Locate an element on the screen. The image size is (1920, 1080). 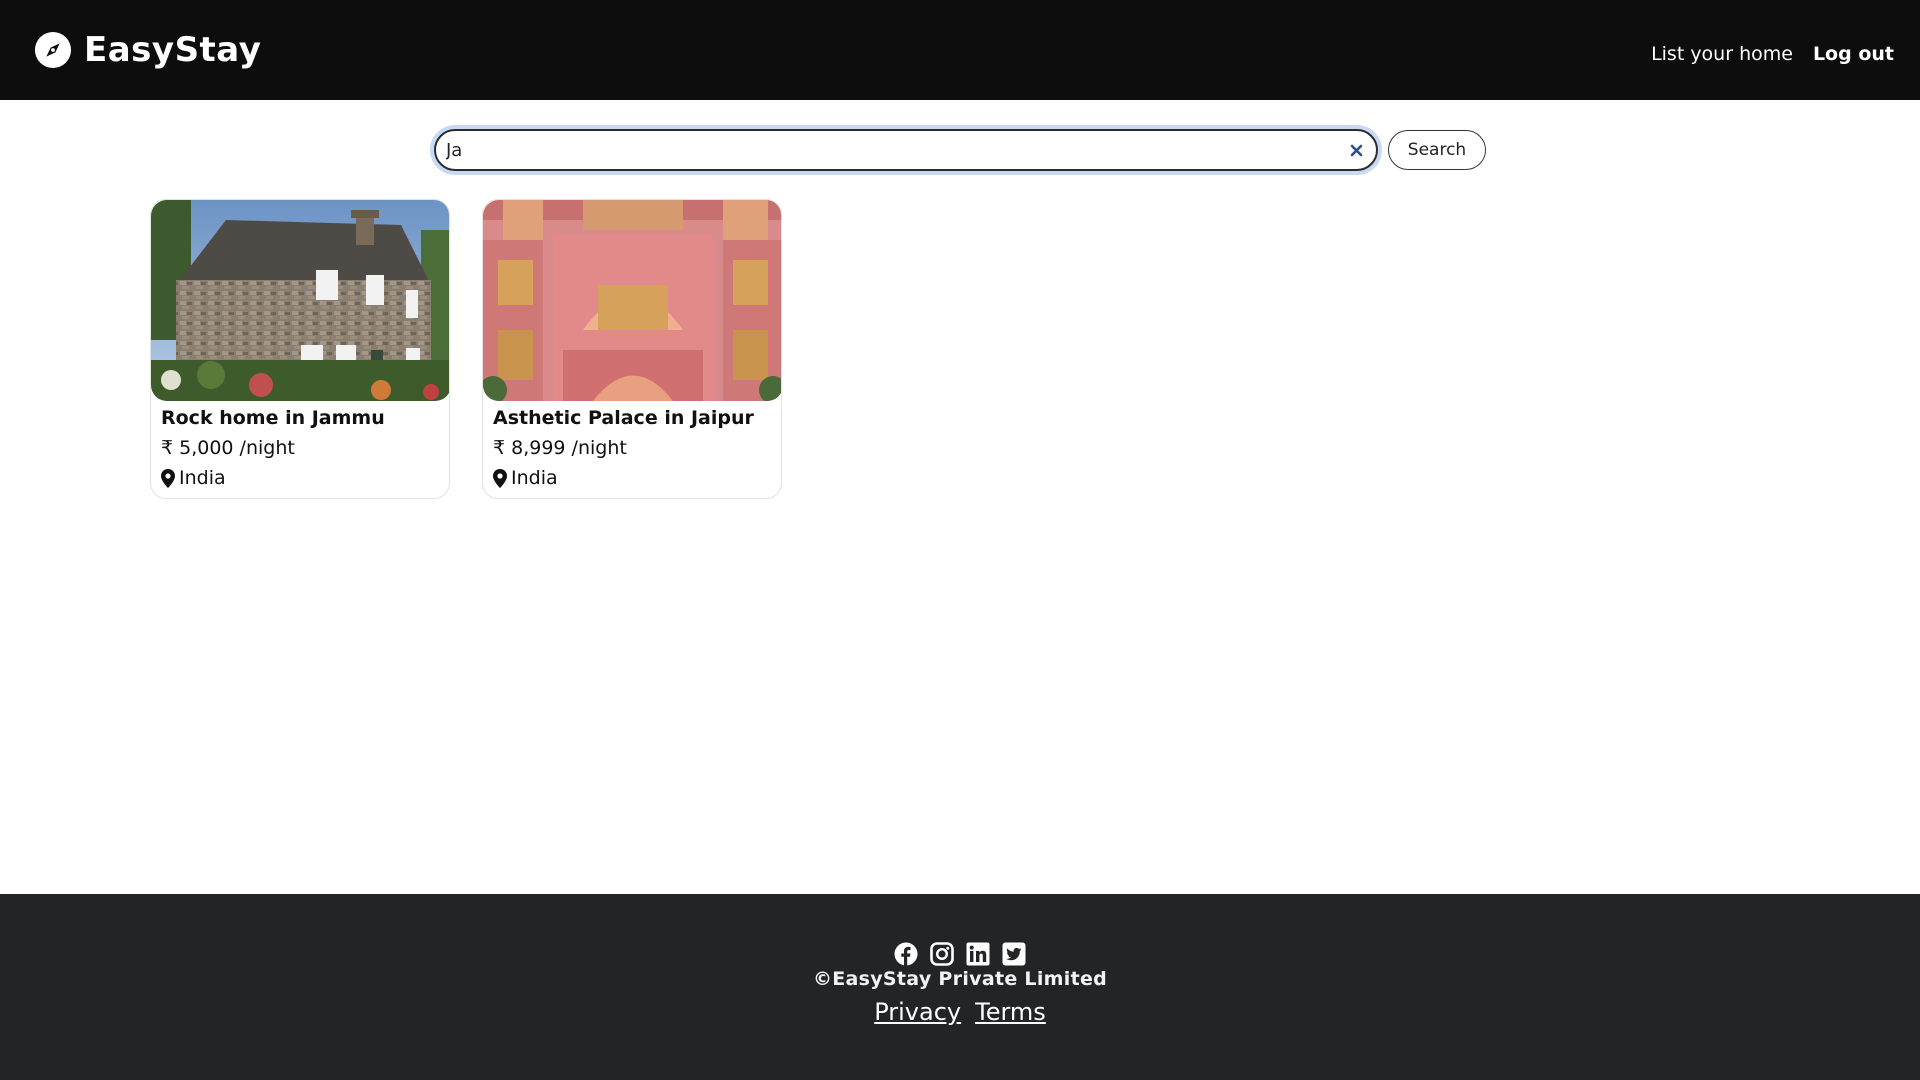
brand-name: EasyStay is located at coordinates (173, 50).